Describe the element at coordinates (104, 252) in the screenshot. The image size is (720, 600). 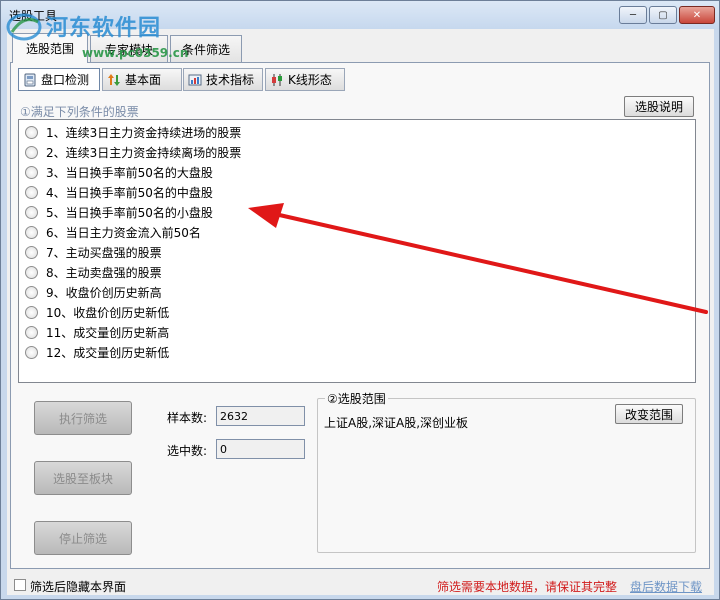
I see `list-item-label: 7、主动买盘强的股票` at that location.